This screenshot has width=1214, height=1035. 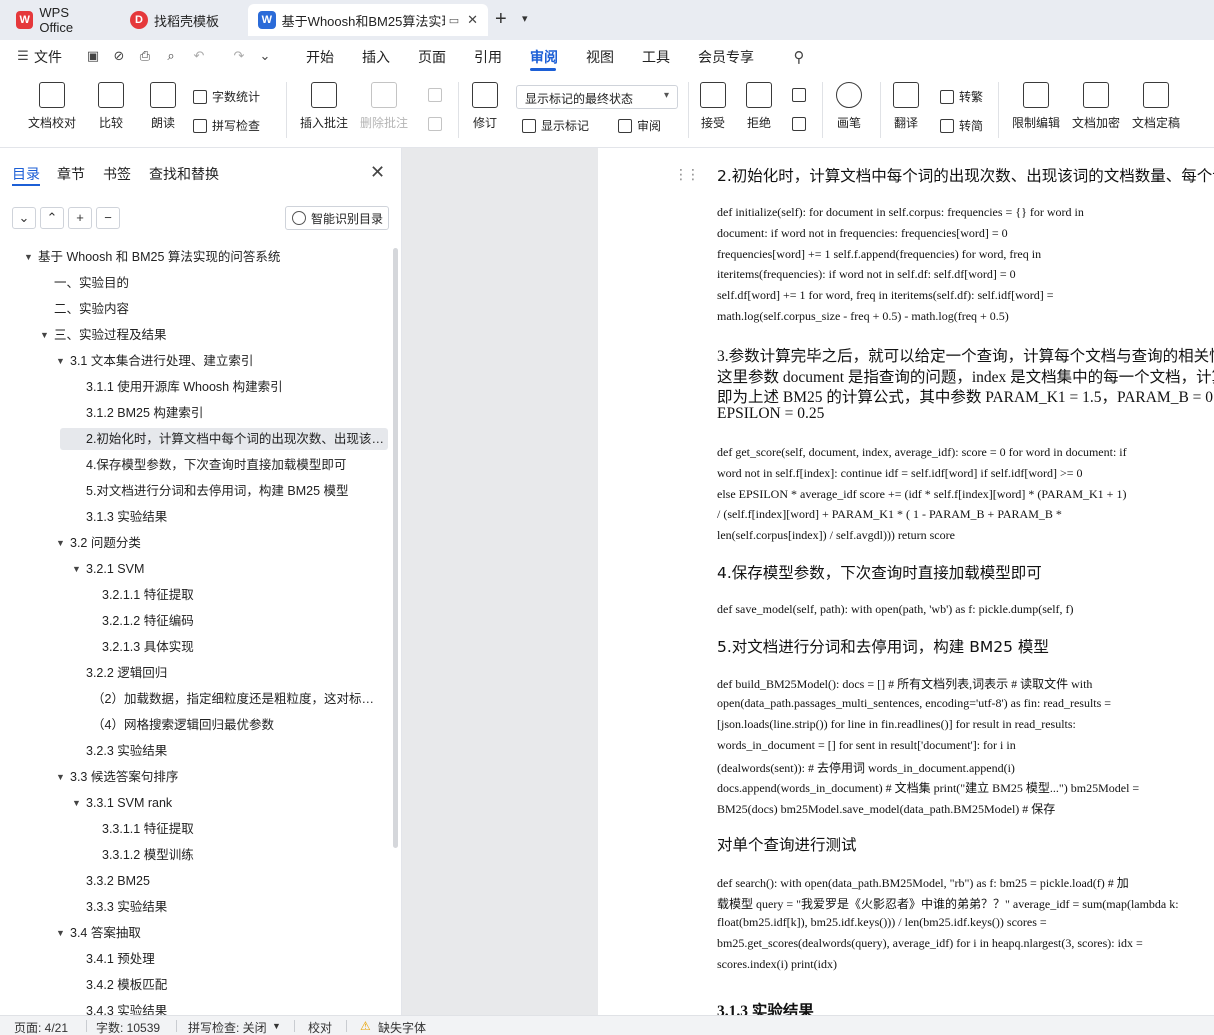 What do you see at coordinates (52, 218) in the screenshot?
I see `expand-up-chevron-icon: ⌃` at bounding box center [52, 218].